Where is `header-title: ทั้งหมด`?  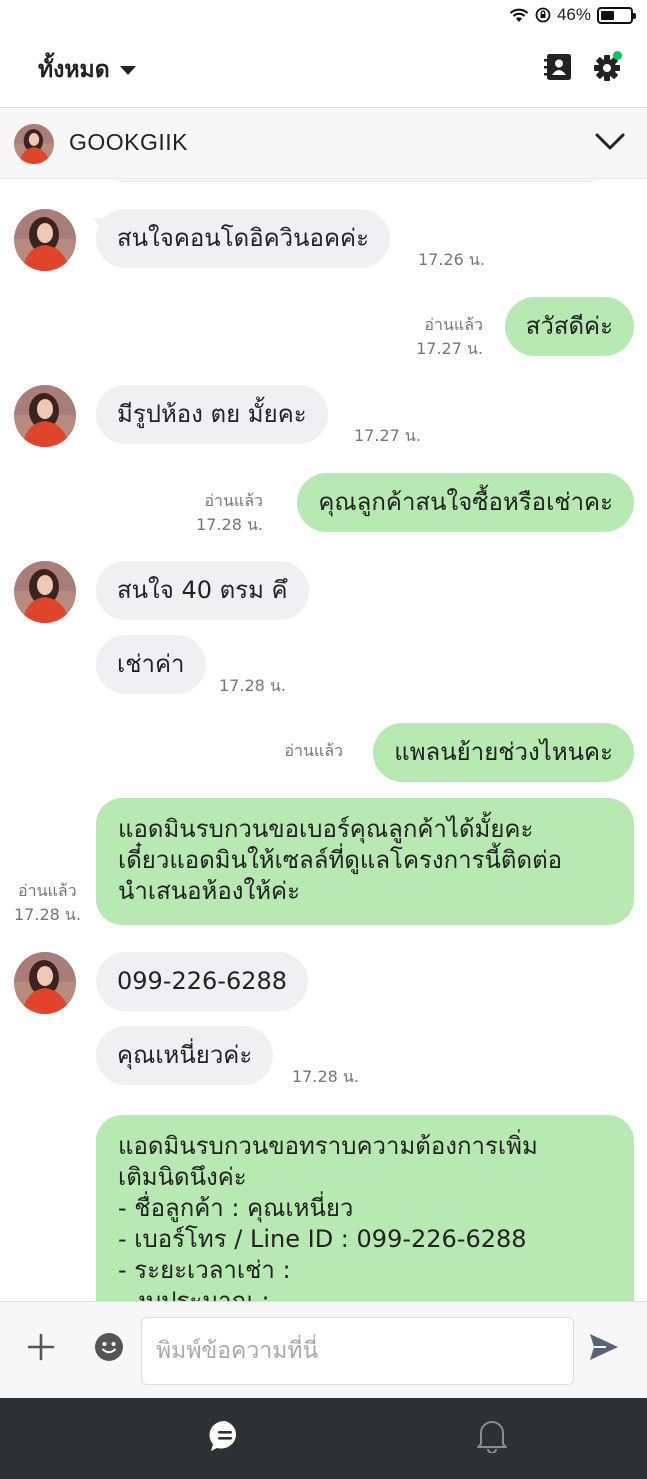 header-title: ทั้งหมด is located at coordinates (74, 70).